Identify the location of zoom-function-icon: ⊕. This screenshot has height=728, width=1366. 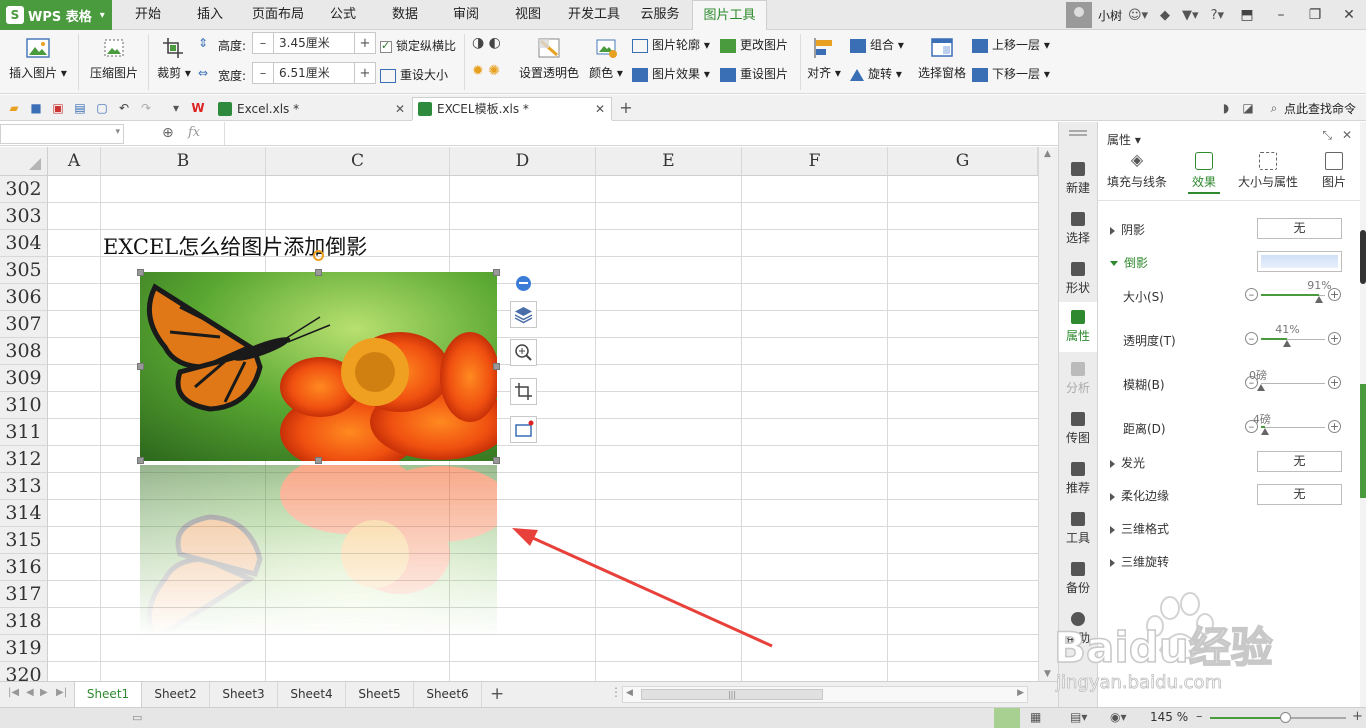
(168, 133).